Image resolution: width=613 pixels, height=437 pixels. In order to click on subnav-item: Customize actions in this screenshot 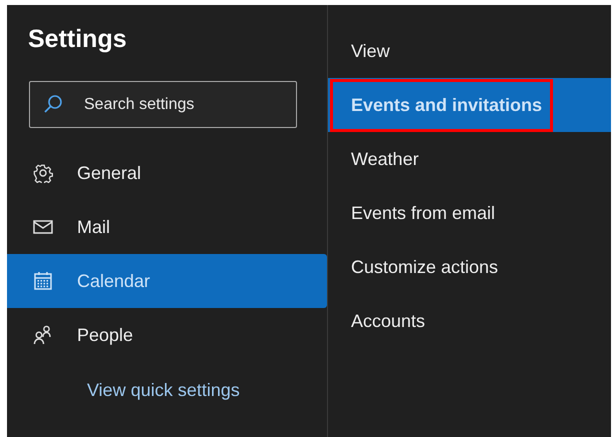, I will do `click(469, 267)`.